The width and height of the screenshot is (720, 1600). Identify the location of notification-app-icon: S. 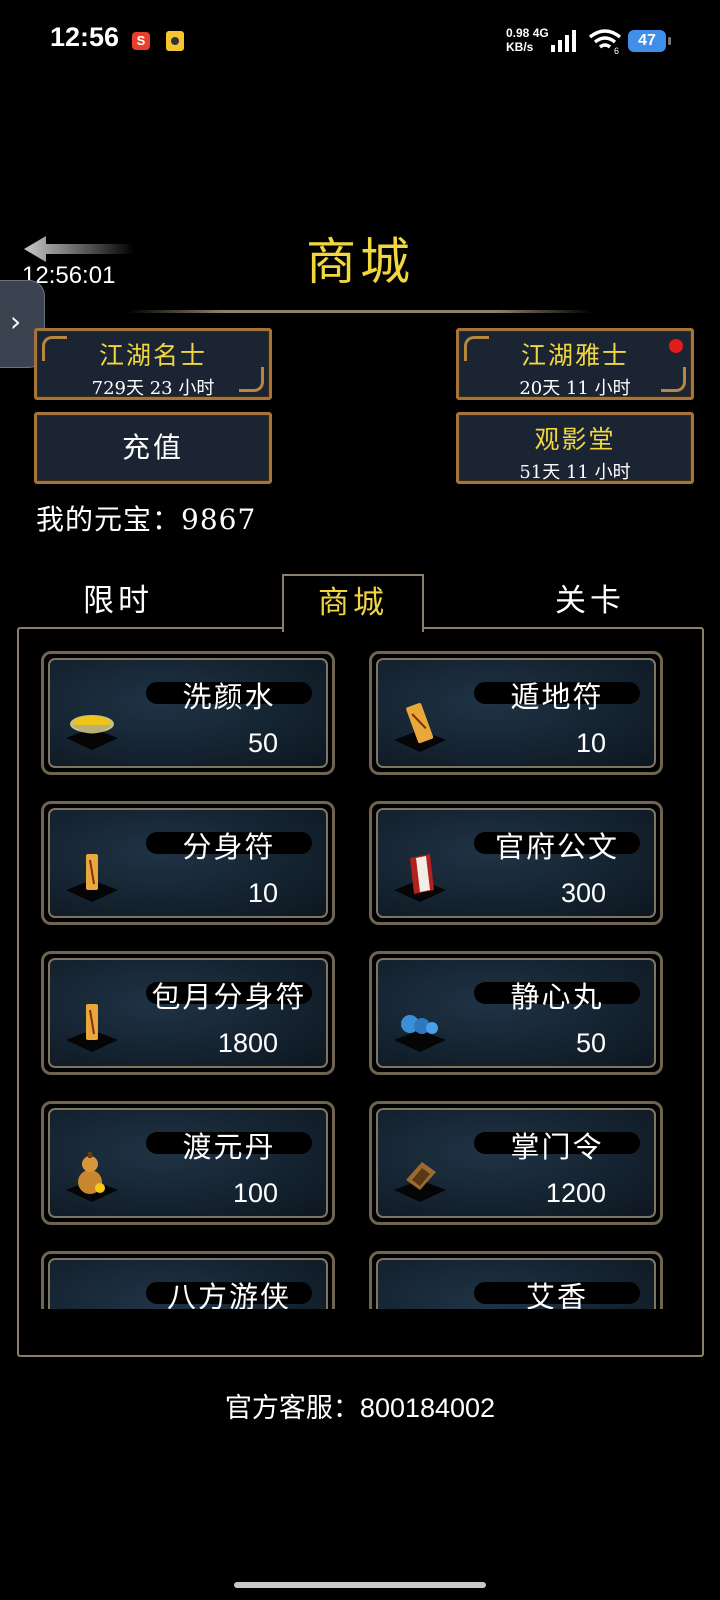
(141, 41).